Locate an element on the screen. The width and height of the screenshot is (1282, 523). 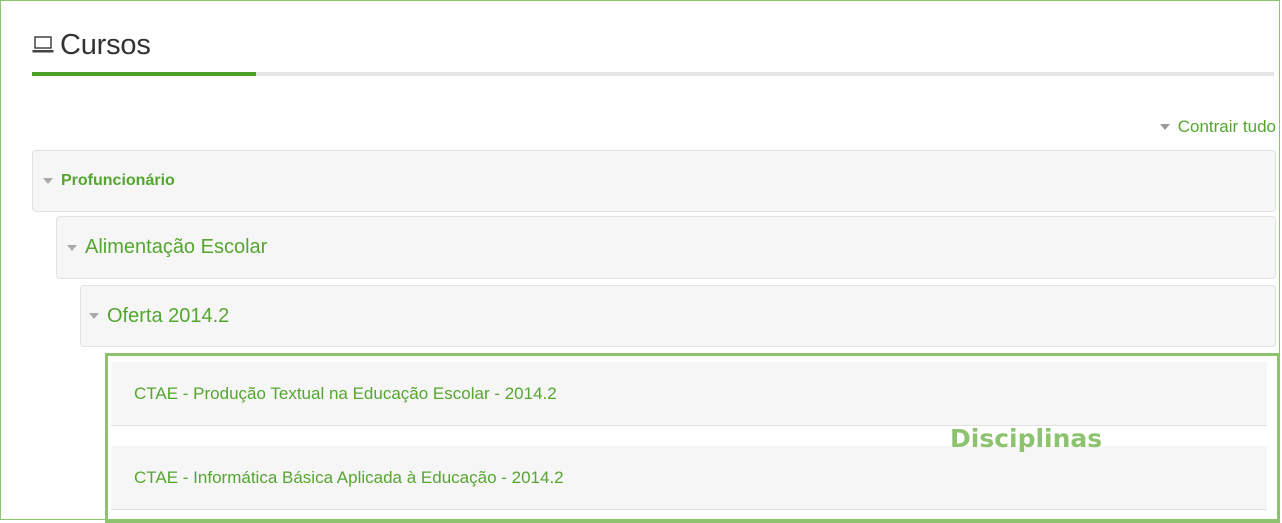
category-label: Oferta 2014.2 is located at coordinates (168, 316).